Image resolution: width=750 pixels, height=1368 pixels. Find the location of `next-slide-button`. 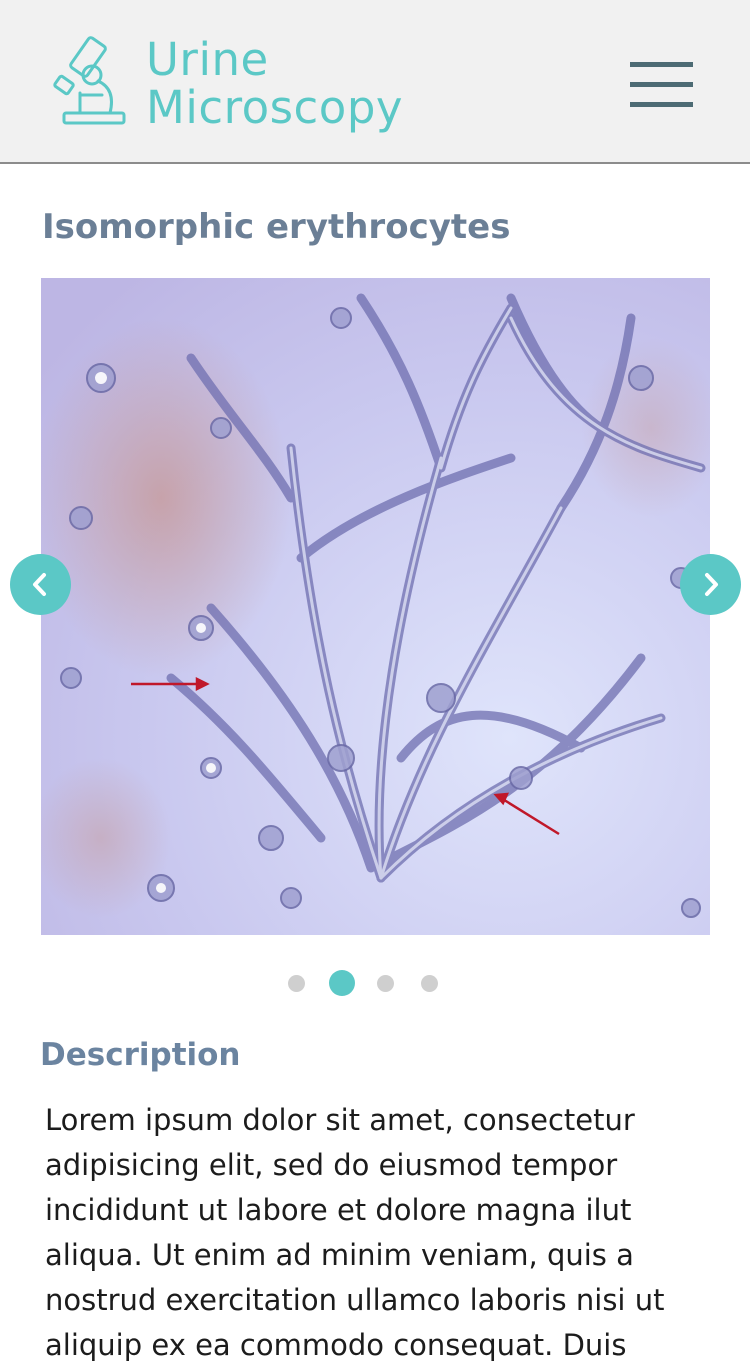

next-slide-button is located at coordinates (710, 584).